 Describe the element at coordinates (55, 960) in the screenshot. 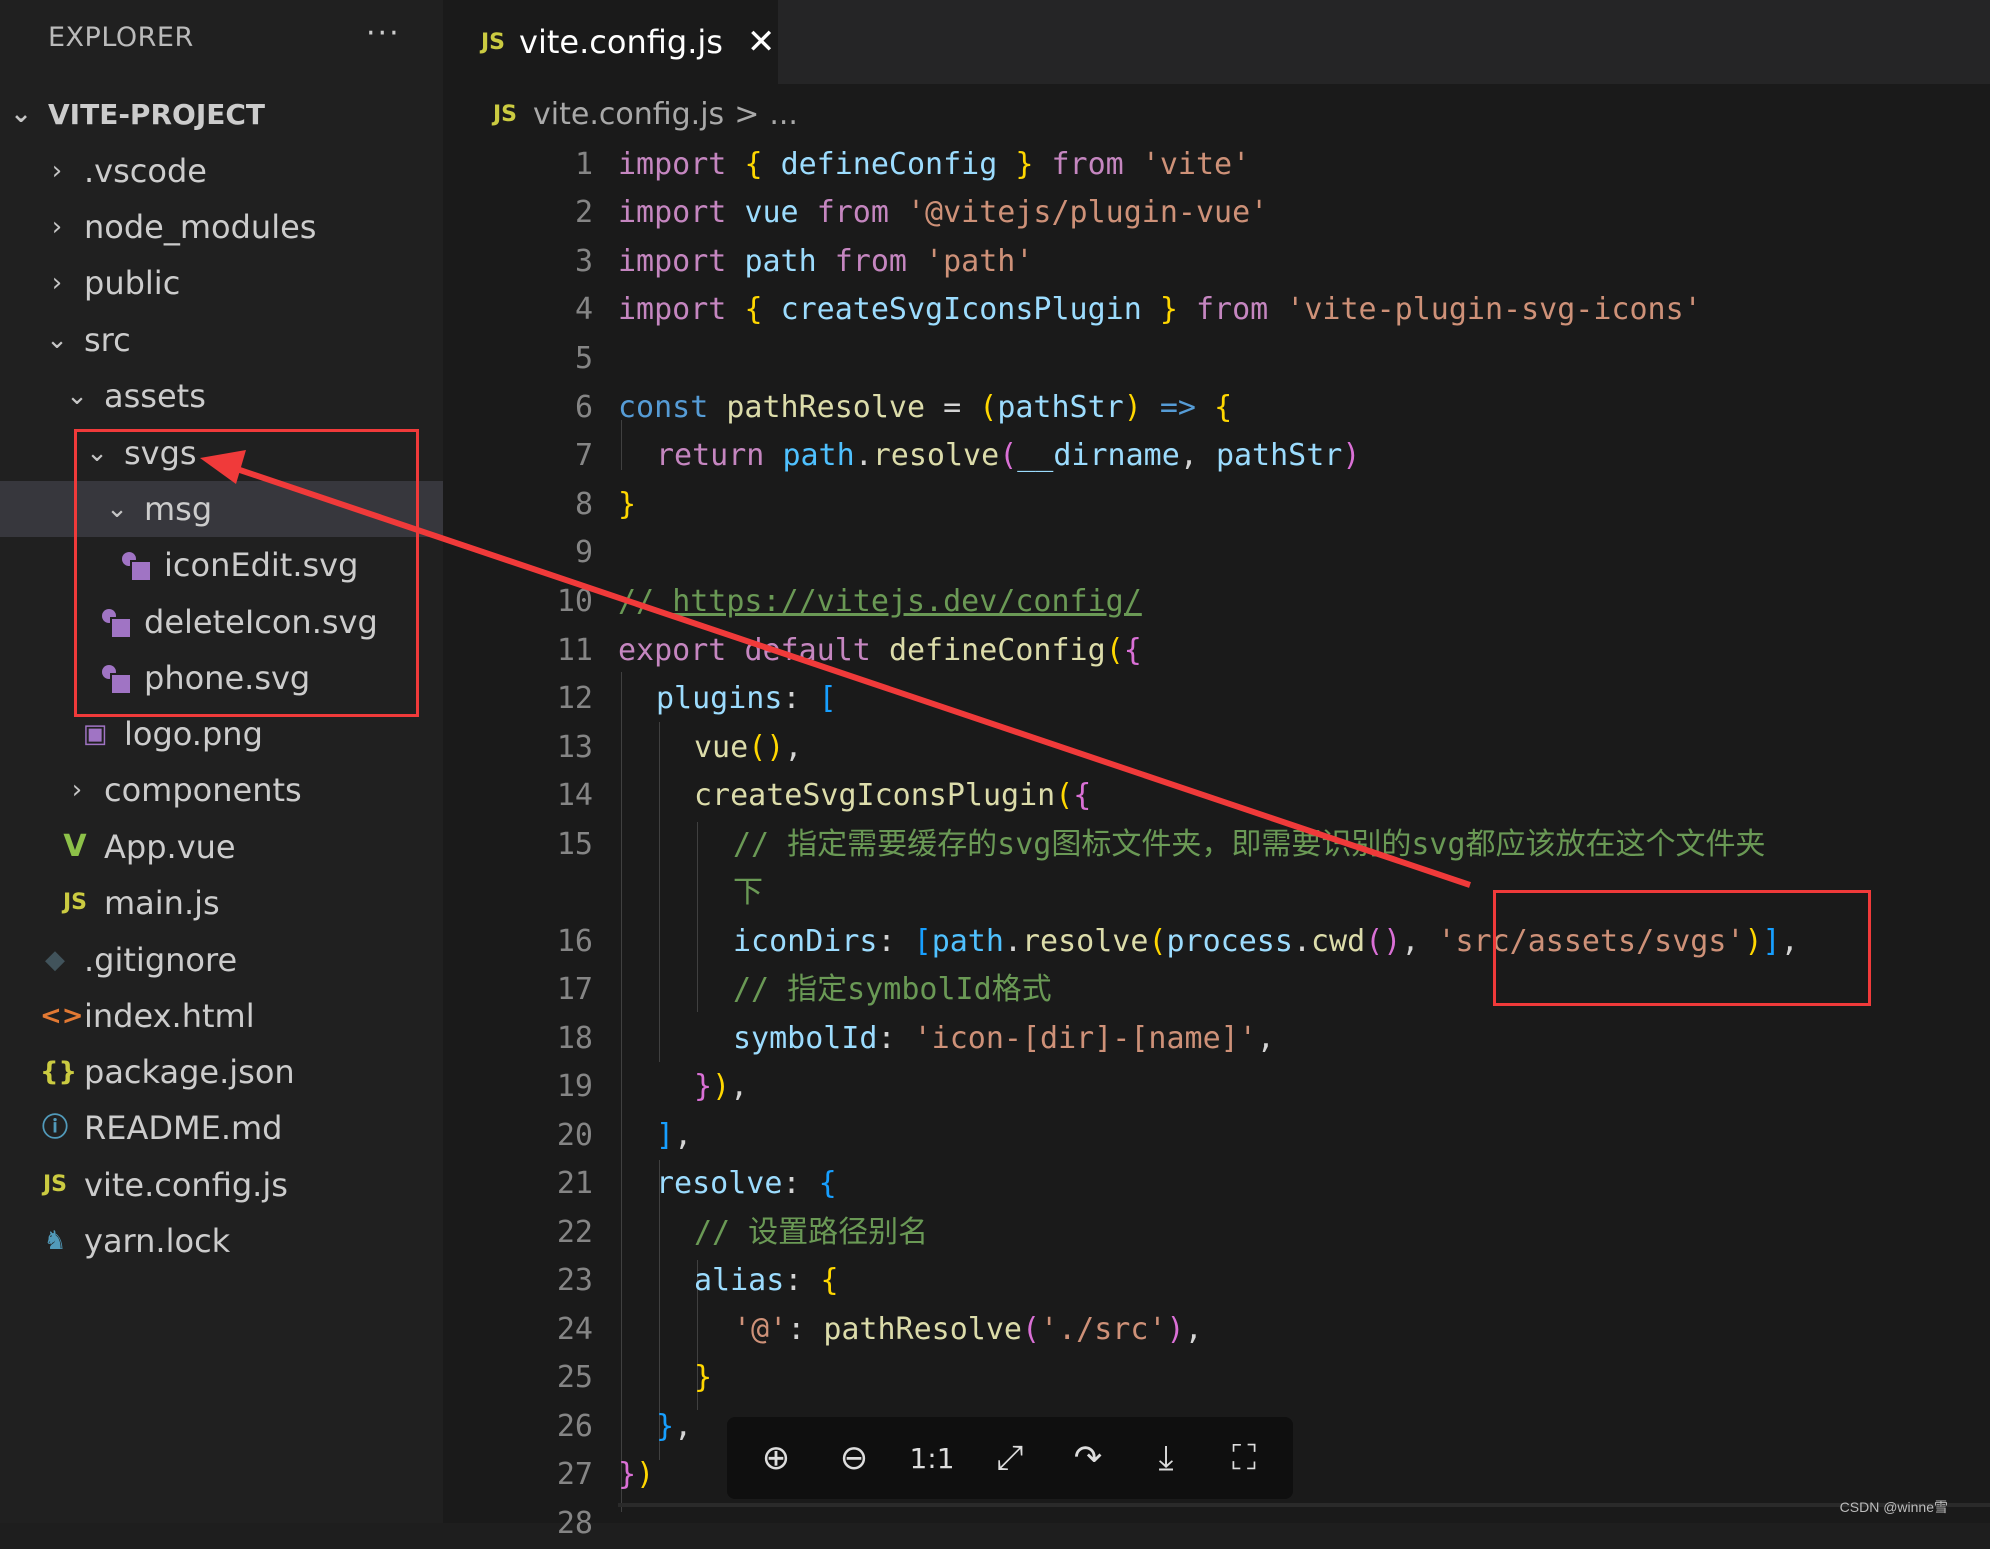

I see `git-file-icon: ◆` at that location.